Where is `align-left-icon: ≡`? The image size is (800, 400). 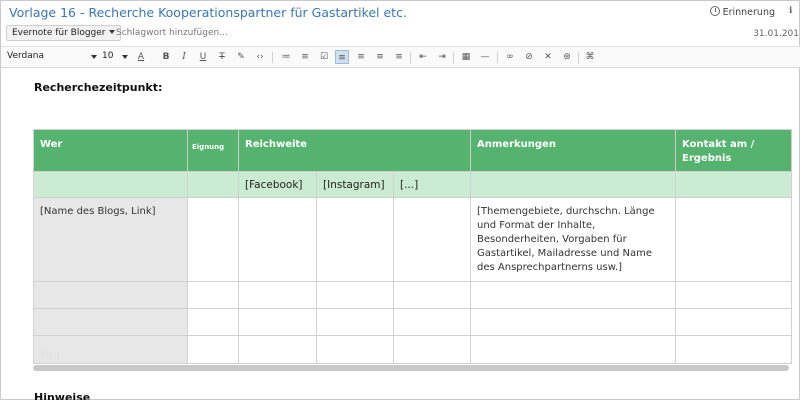
align-left-icon: ≡ is located at coordinates (342, 57).